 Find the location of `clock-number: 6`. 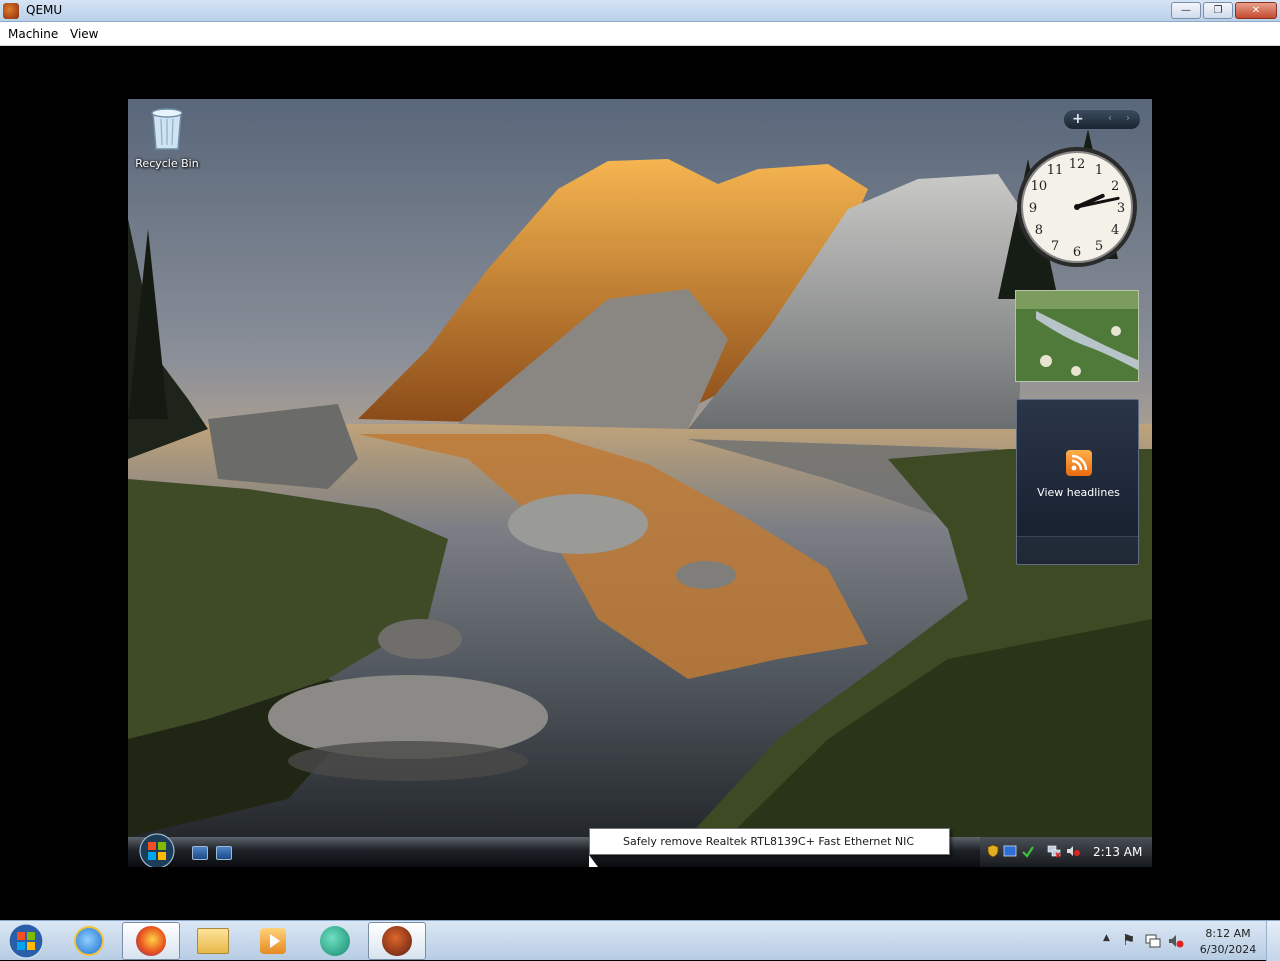

clock-number: 6 is located at coordinates (1077, 252).